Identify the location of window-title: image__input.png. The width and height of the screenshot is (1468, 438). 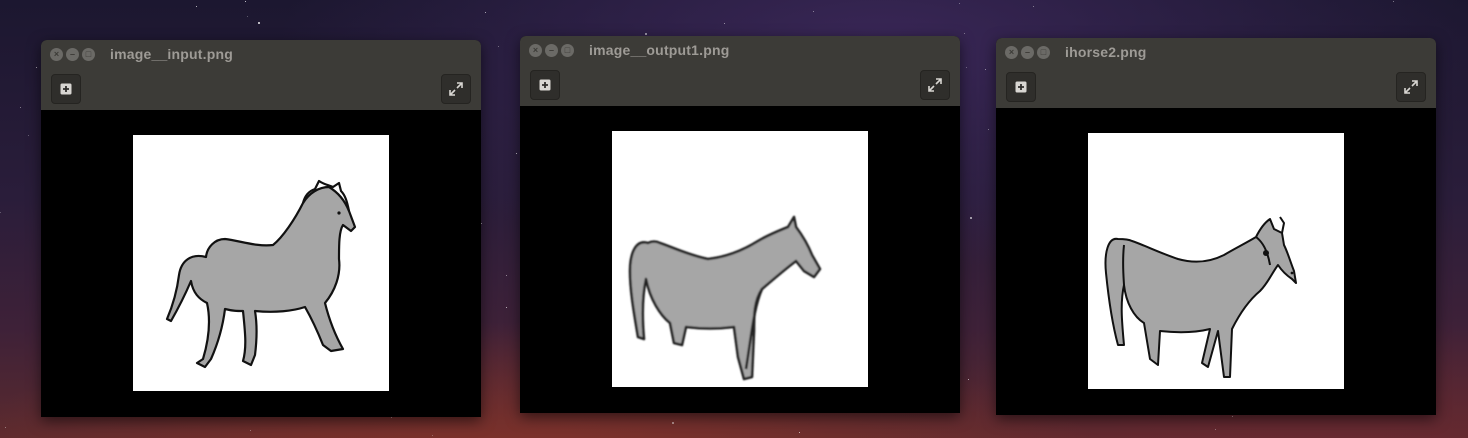
(171, 54).